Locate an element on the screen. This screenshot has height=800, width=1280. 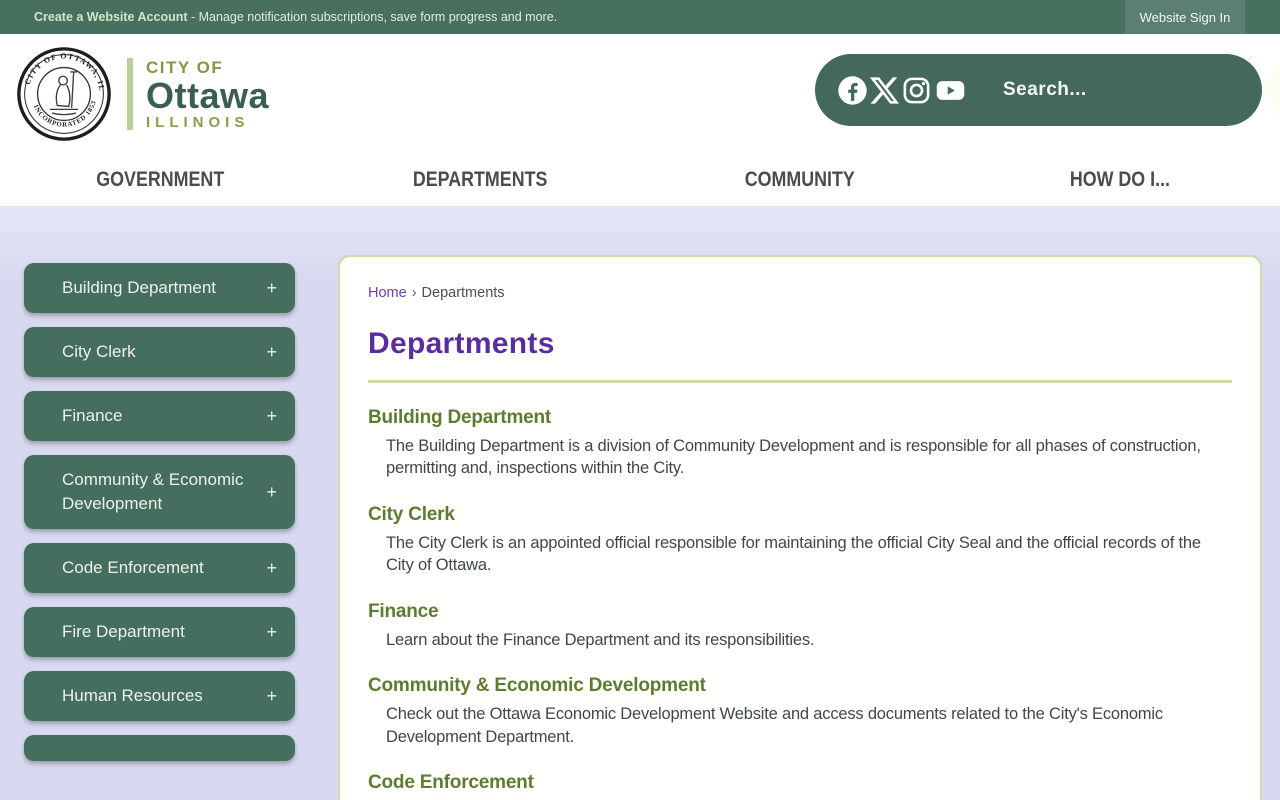
department-link: Building Department is located at coordinates (800, 418).